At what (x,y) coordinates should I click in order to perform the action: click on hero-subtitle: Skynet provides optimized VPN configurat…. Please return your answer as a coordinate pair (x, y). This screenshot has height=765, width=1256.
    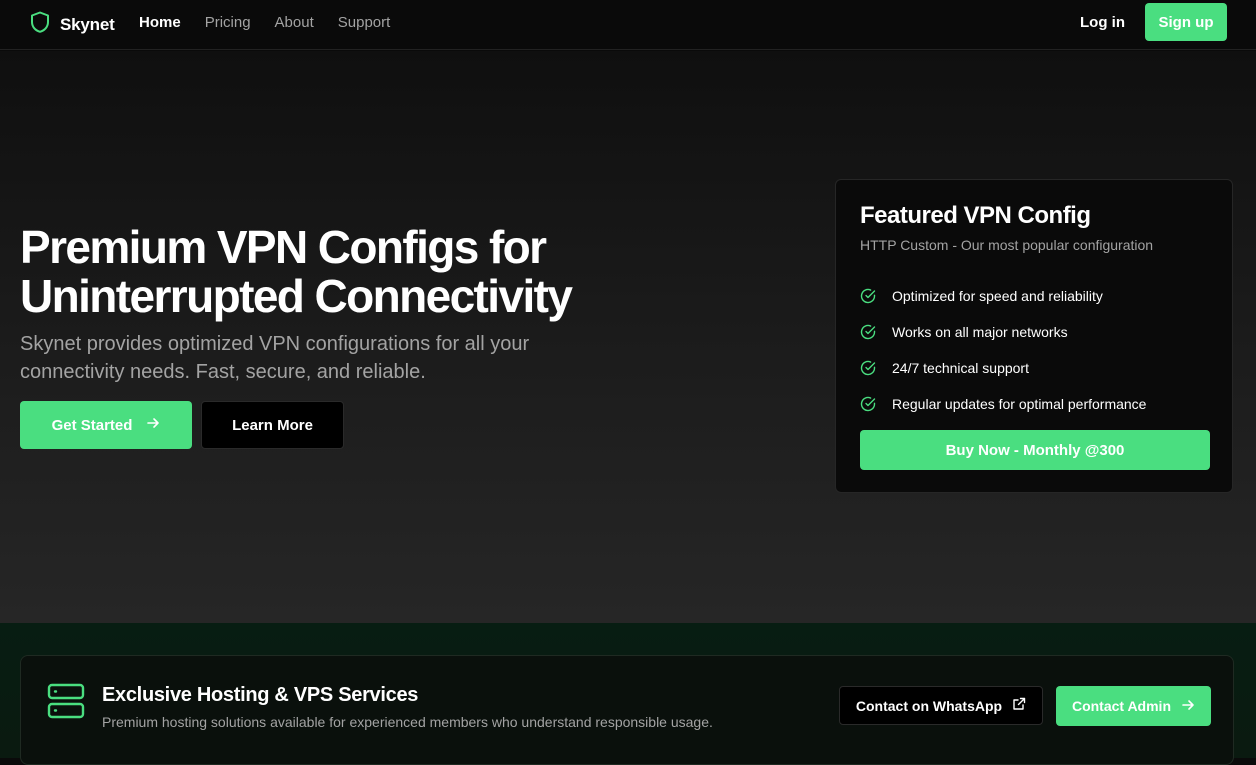
    Looking at the image, I should click on (275, 358).